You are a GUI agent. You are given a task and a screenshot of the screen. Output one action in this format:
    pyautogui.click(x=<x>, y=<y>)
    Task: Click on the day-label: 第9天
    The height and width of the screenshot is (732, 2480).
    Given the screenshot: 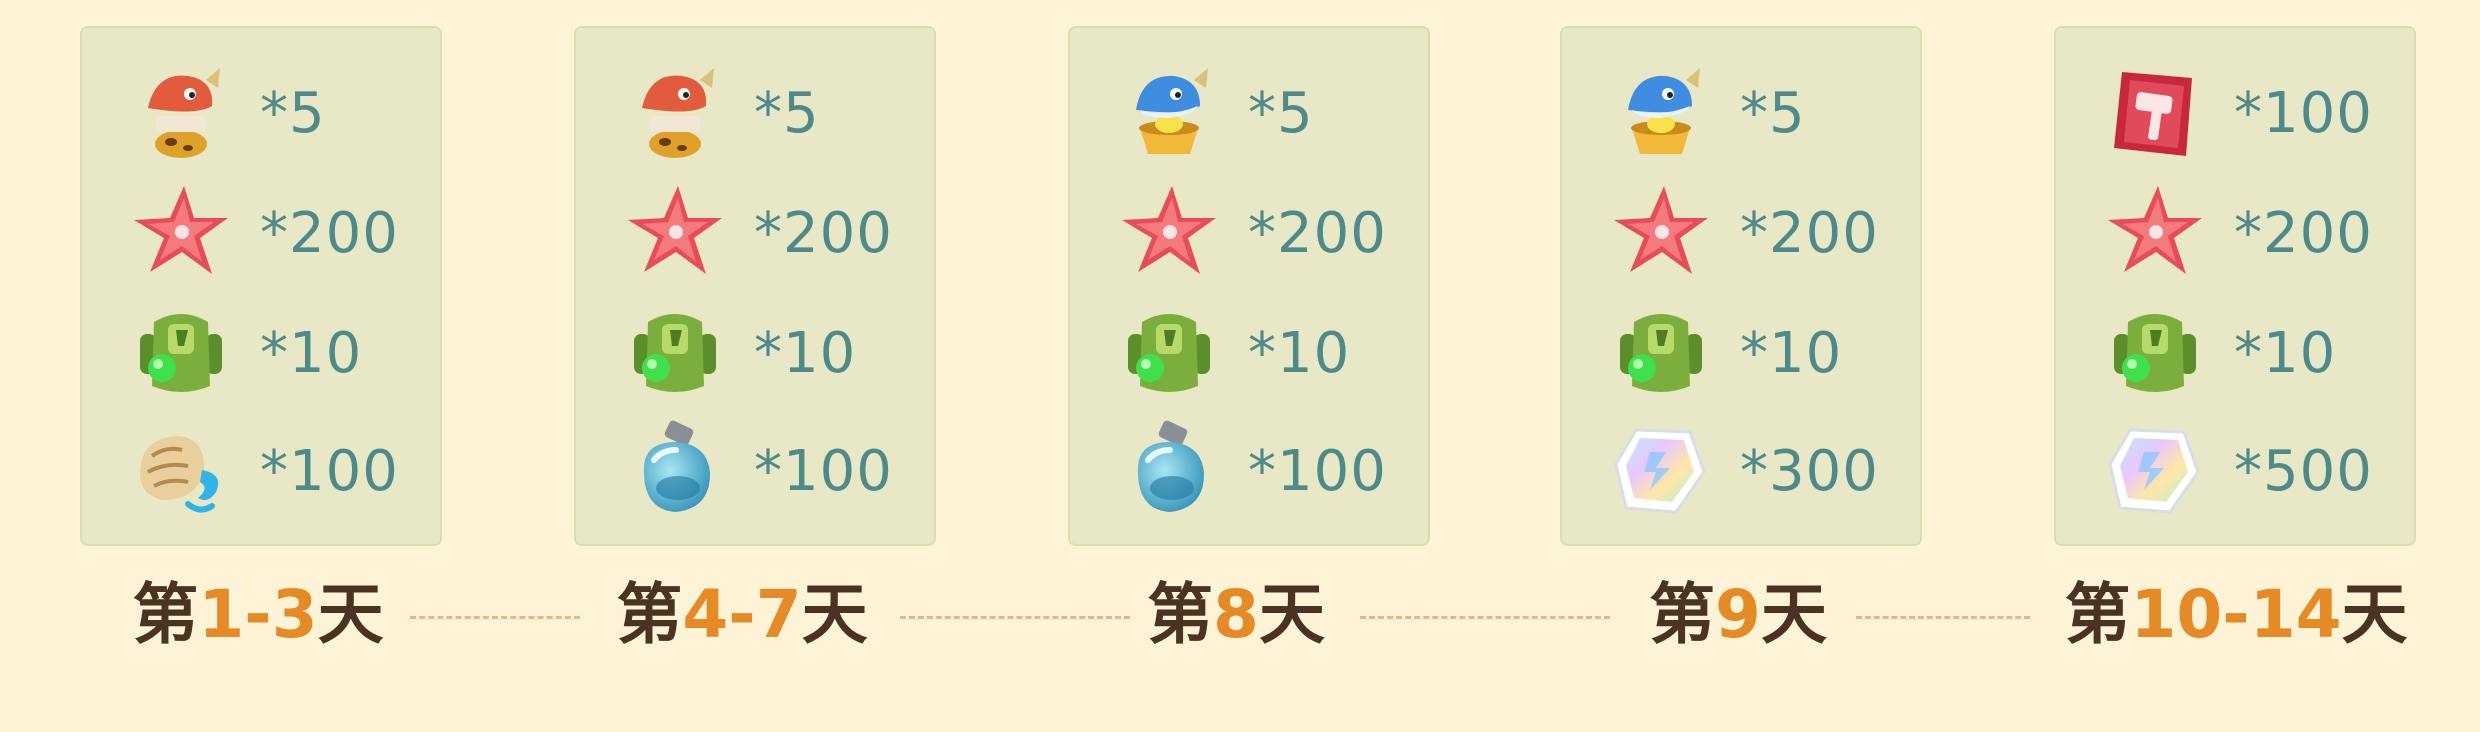 What is the action you would take?
    pyautogui.click(x=1738, y=615)
    